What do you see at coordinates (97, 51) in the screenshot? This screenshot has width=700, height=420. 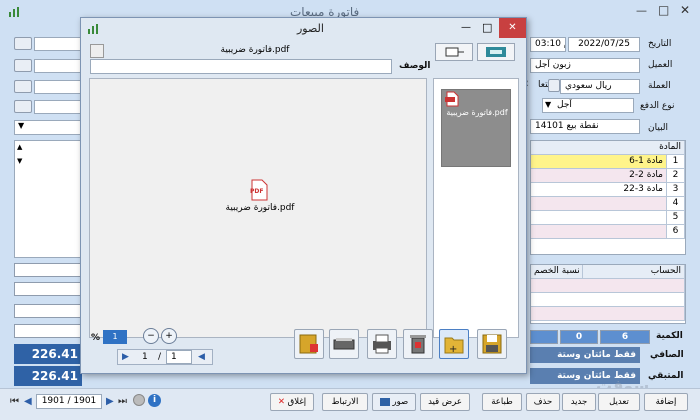 I see `select-checkbox` at bounding box center [97, 51].